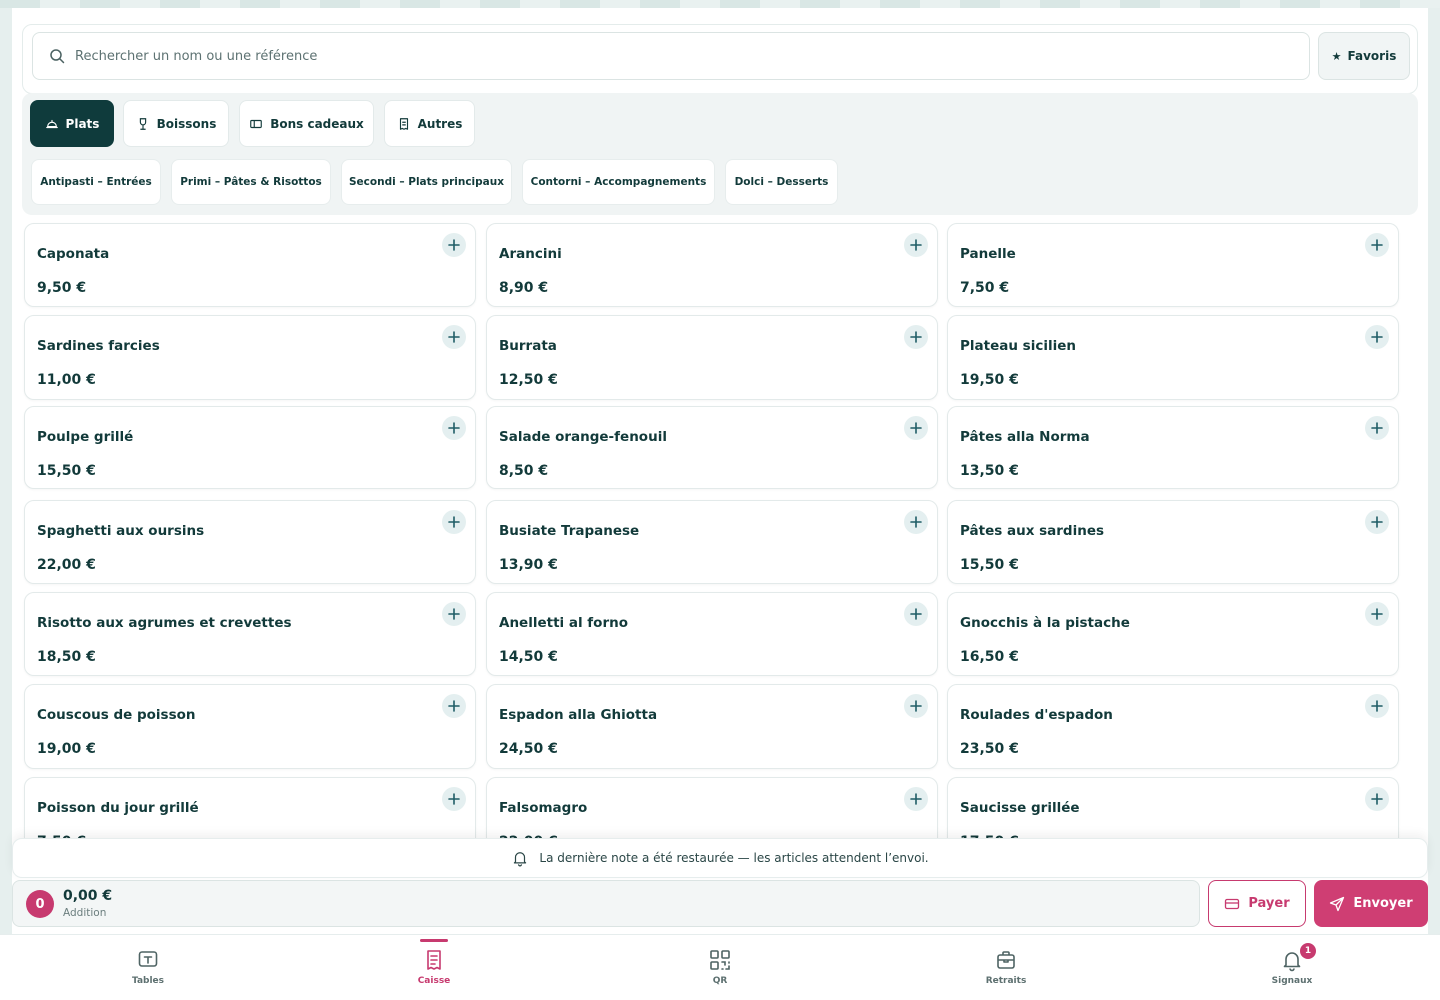 Image resolution: width=1440 pixels, height=1000 pixels. What do you see at coordinates (1173, 357) in the screenshot?
I see `product-card: Plateau sicilien 19,50 €` at bounding box center [1173, 357].